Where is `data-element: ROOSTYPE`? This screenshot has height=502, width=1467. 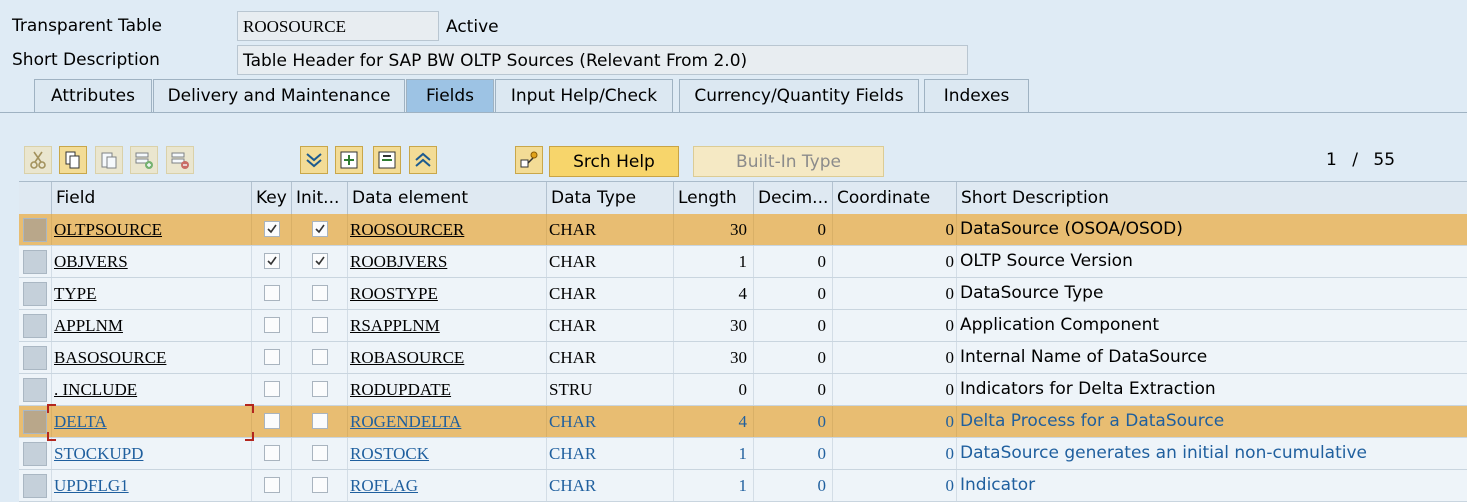 data-element: ROOSTYPE is located at coordinates (446, 293).